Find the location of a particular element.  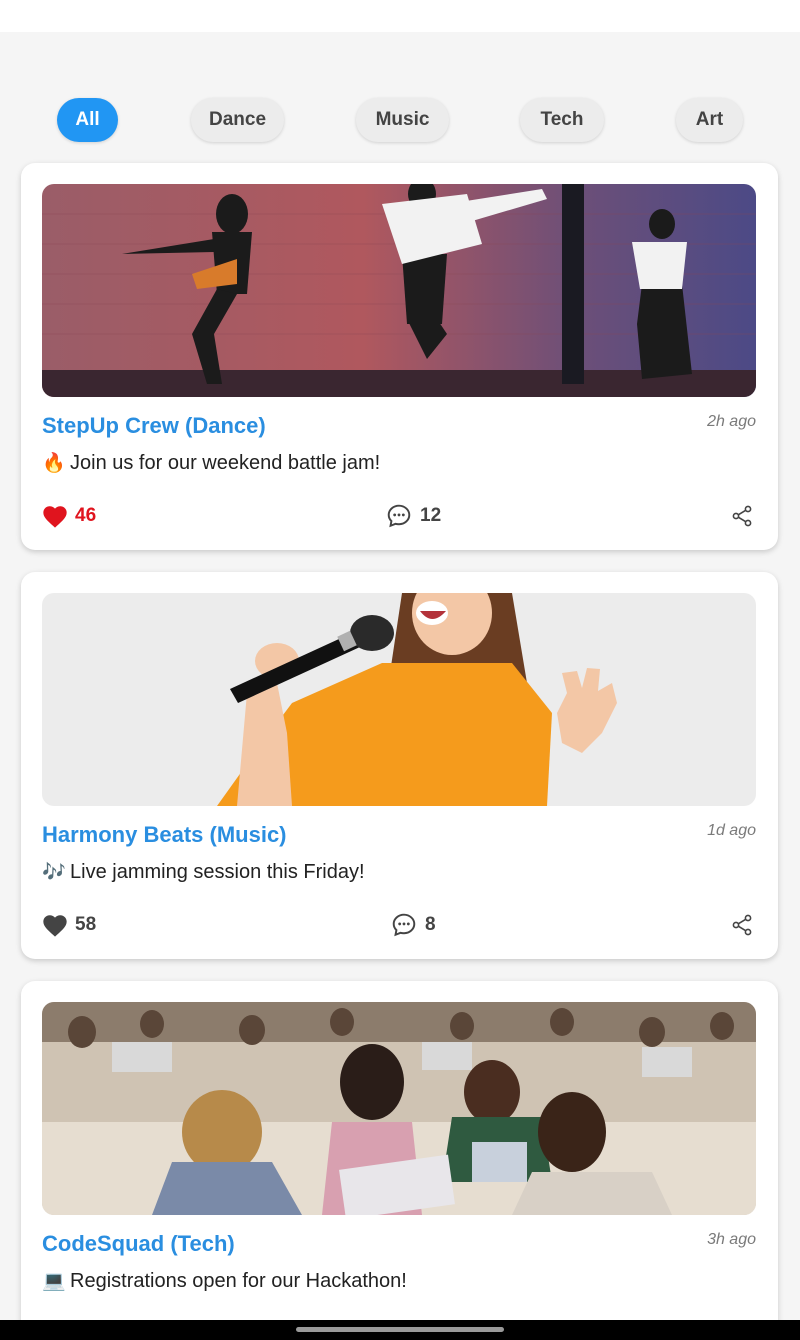

comment-button: 12 is located at coordinates (413, 516).